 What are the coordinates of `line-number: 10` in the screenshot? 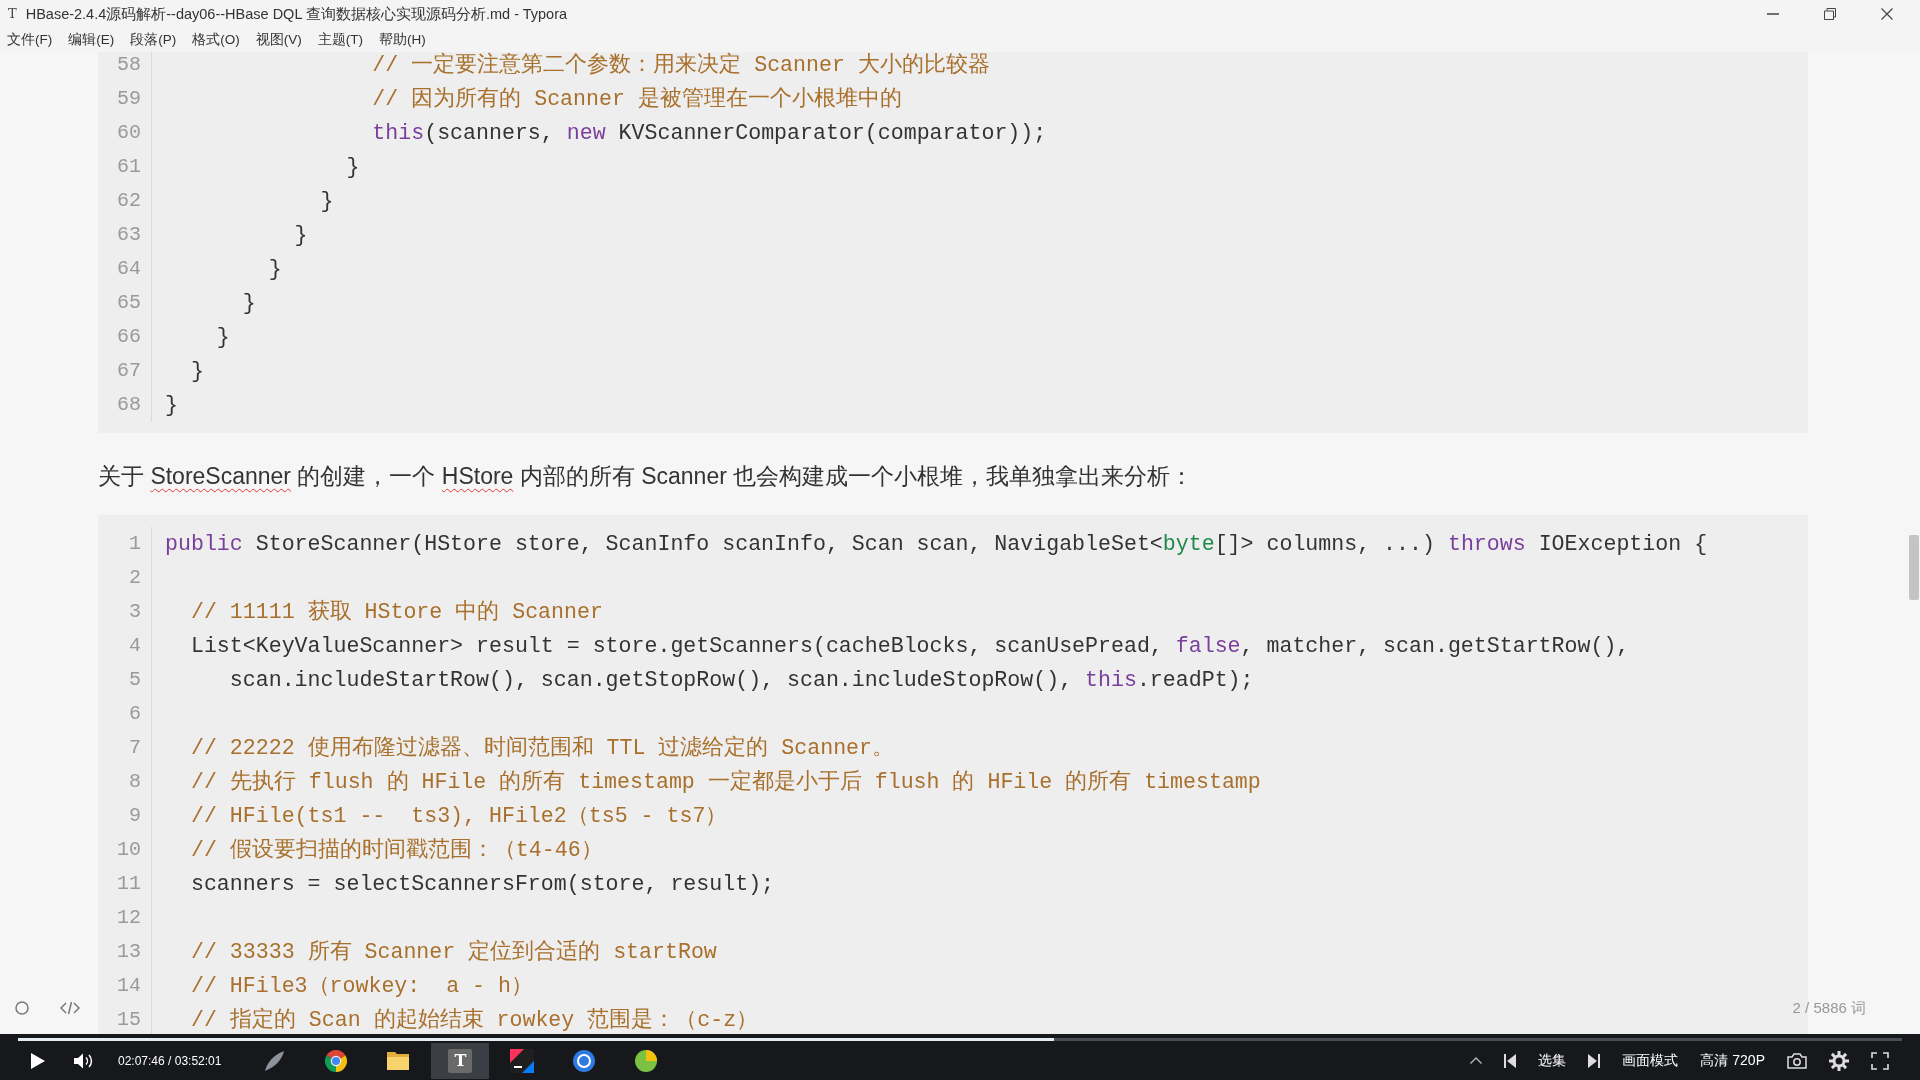 It's located at (129, 850).